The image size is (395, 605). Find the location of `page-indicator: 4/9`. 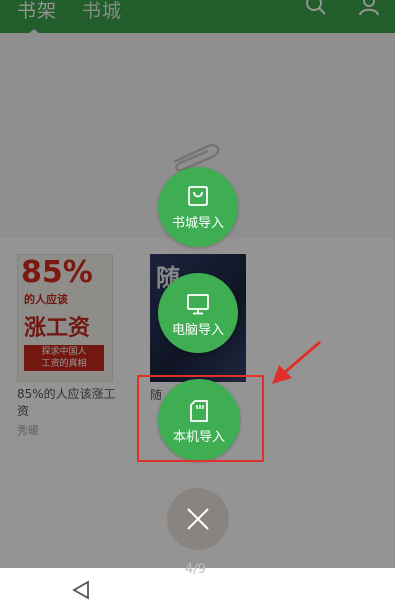

page-indicator: 4/9 is located at coordinates (195, 569).